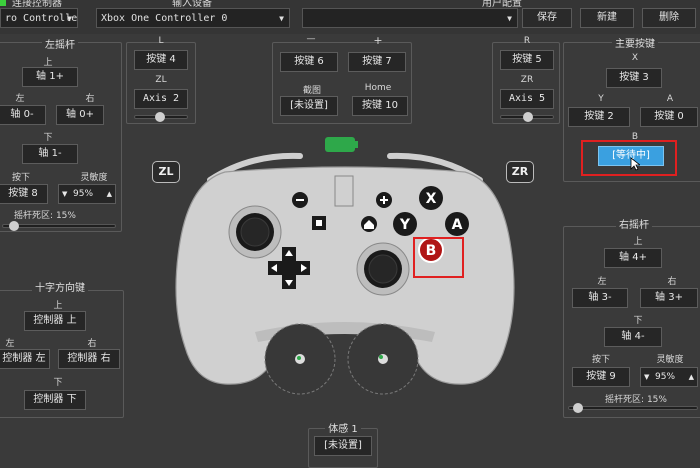 The image size is (700, 468). Describe the element at coordinates (600, 360) in the screenshot. I see `right-stick-press-label: 按下` at that location.